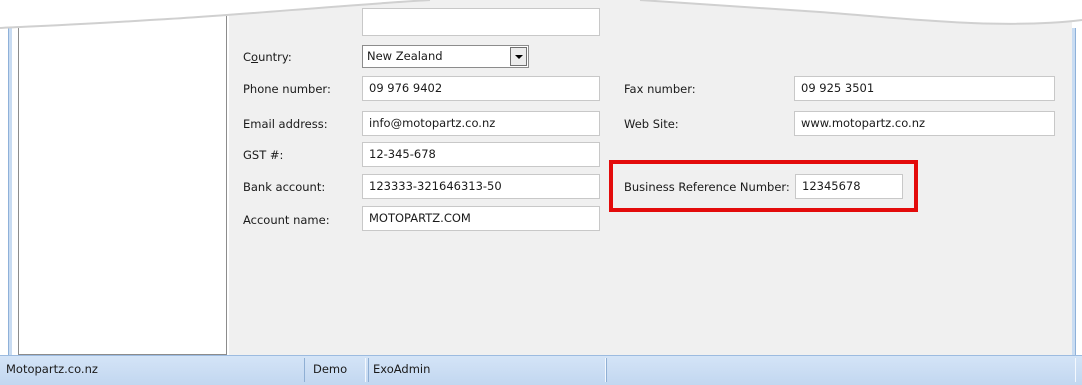 This screenshot has width=1082, height=385. Describe the element at coordinates (481, 186) in the screenshot. I see `bank-account-field: 123333-321646313-50` at that location.